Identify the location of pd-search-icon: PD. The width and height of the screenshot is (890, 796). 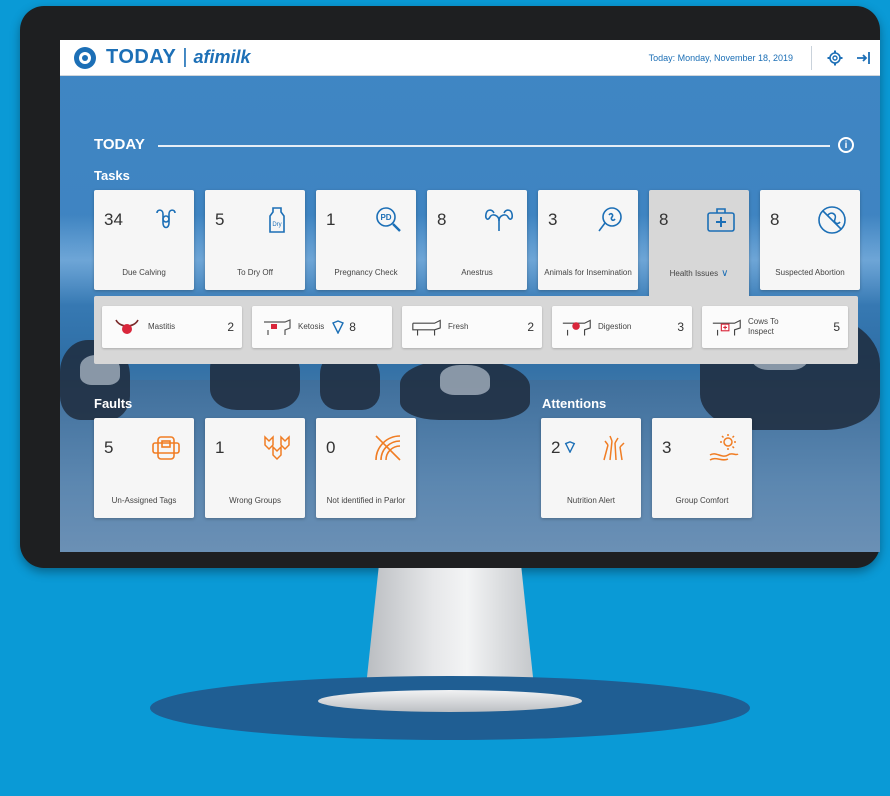
(388, 220).